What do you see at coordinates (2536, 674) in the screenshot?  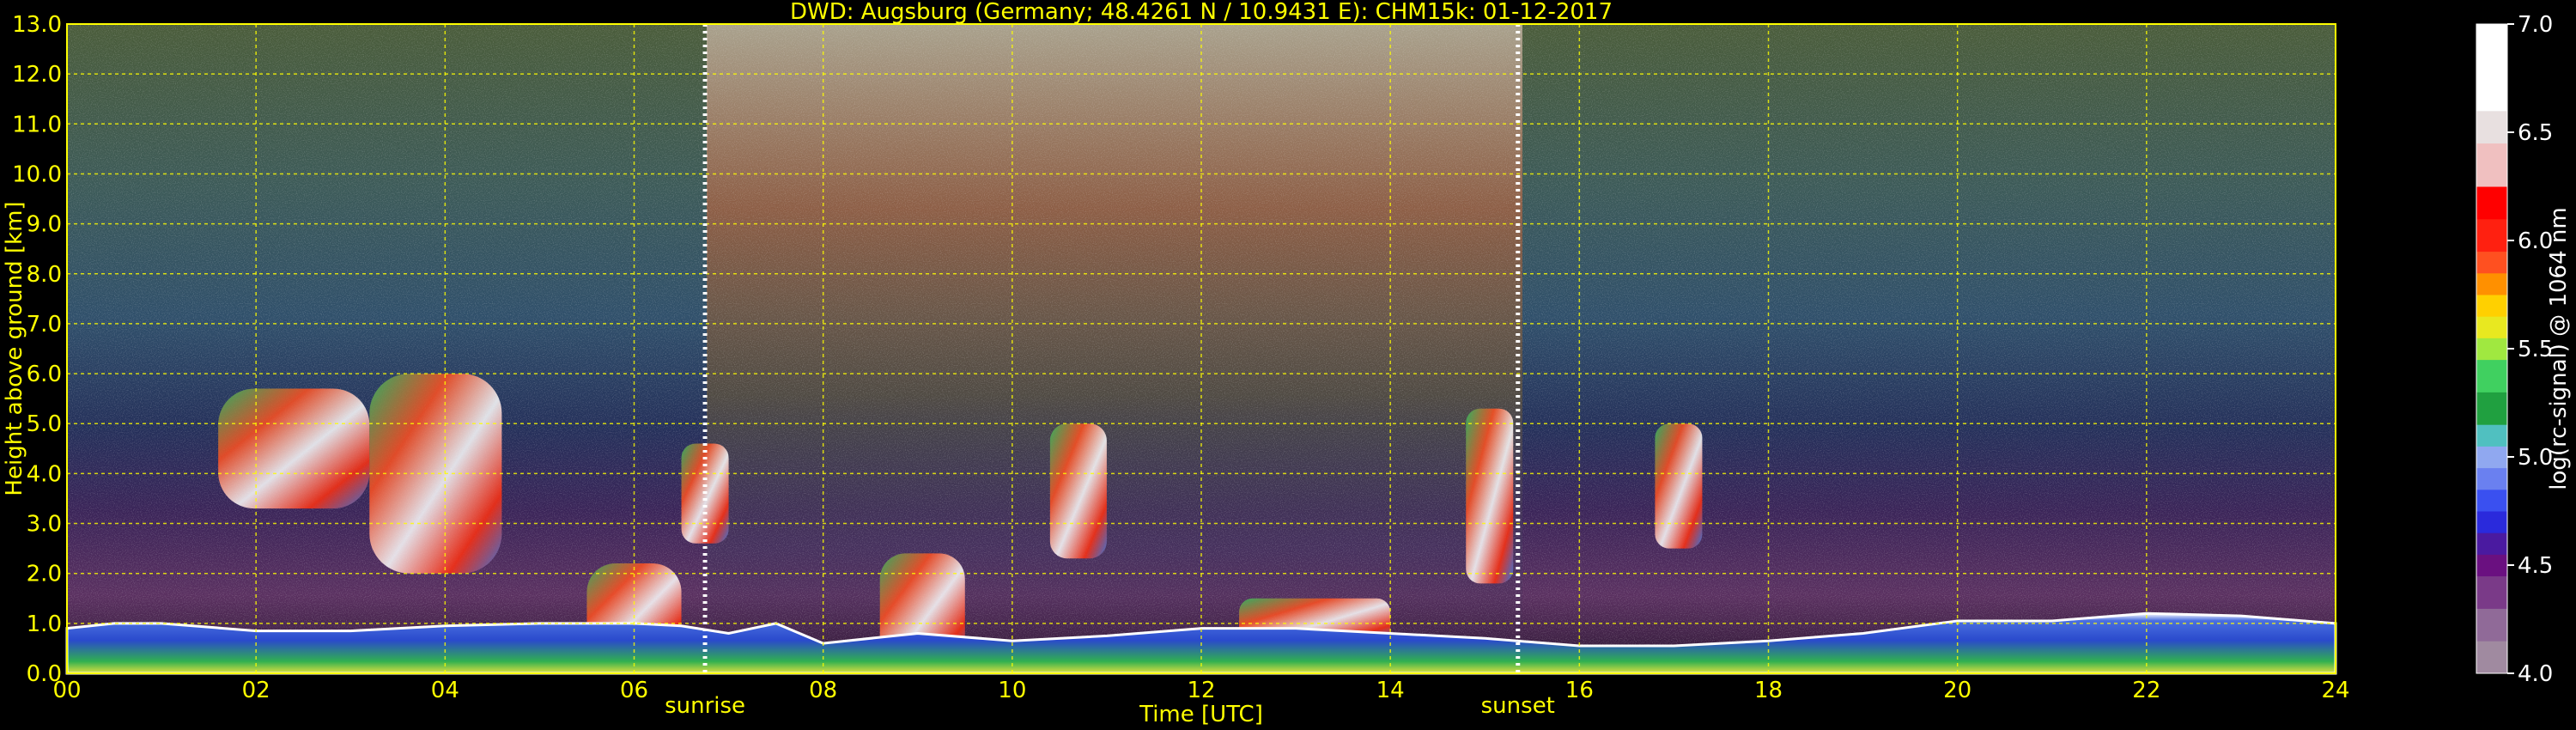 I see `colorbar-tick-label: 4.0` at bounding box center [2536, 674].